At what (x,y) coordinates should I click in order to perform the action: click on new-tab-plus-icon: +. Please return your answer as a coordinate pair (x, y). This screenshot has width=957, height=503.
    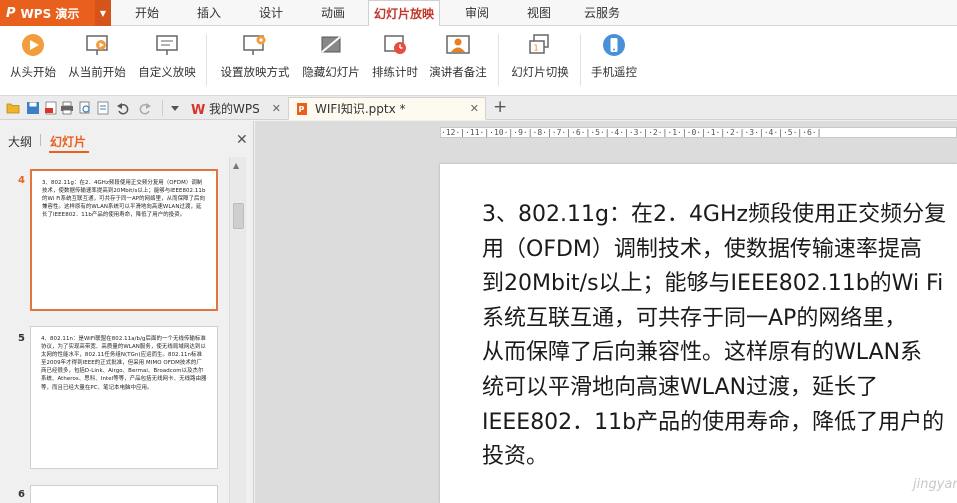
    Looking at the image, I should click on (500, 107).